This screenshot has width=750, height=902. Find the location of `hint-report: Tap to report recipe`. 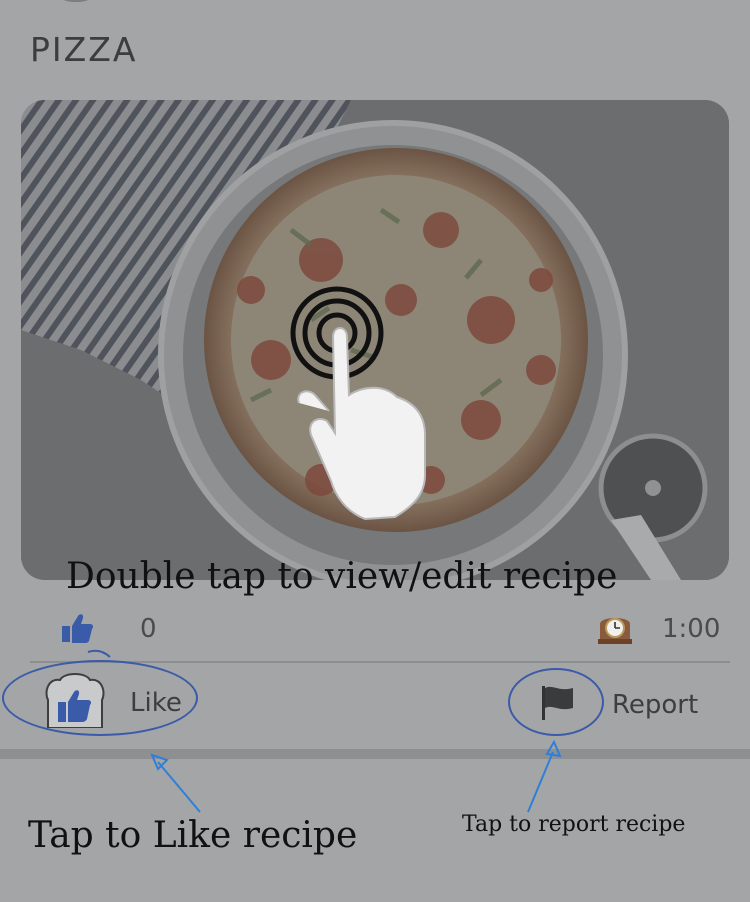

hint-report: Tap to report recipe is located at coordinates (574, 824).